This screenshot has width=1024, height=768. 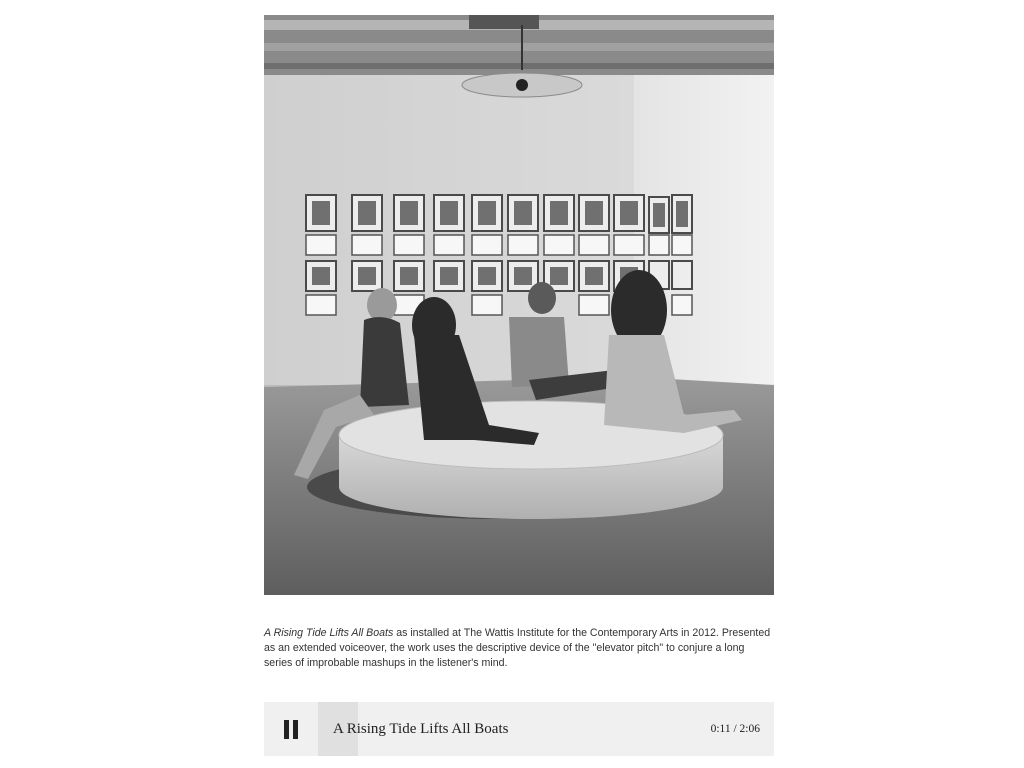 What do you see at coordinates (329, 633) in the screenshot?
I see `caption-work-title: A Rising Tide Lifts All Boats` at bounding box center [329, 633].